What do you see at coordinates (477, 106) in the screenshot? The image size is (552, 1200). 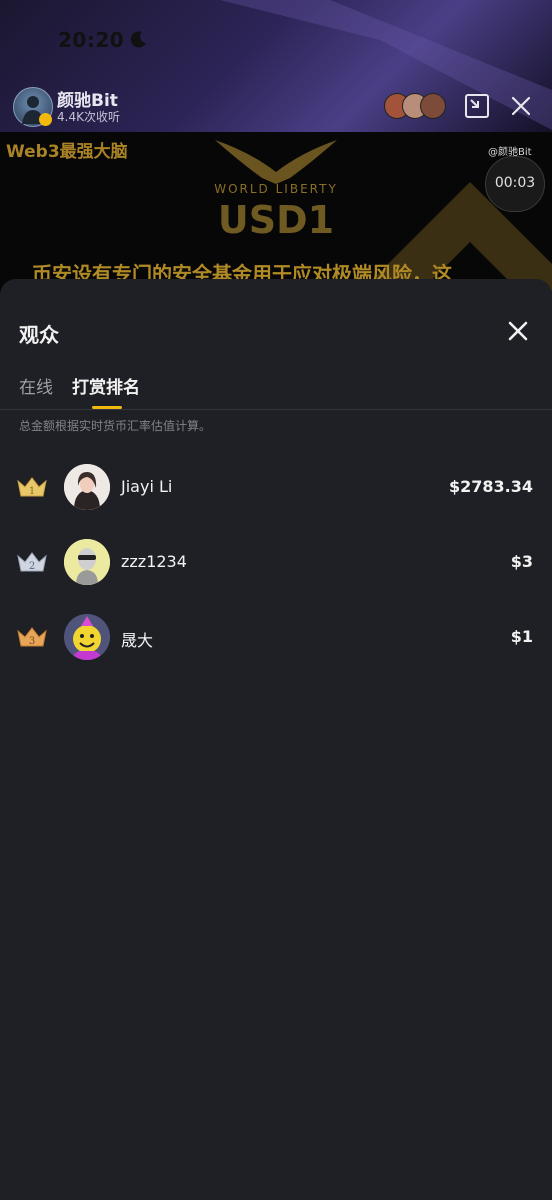 I see `minimize-window-icon` at bounding box center [477, 106].